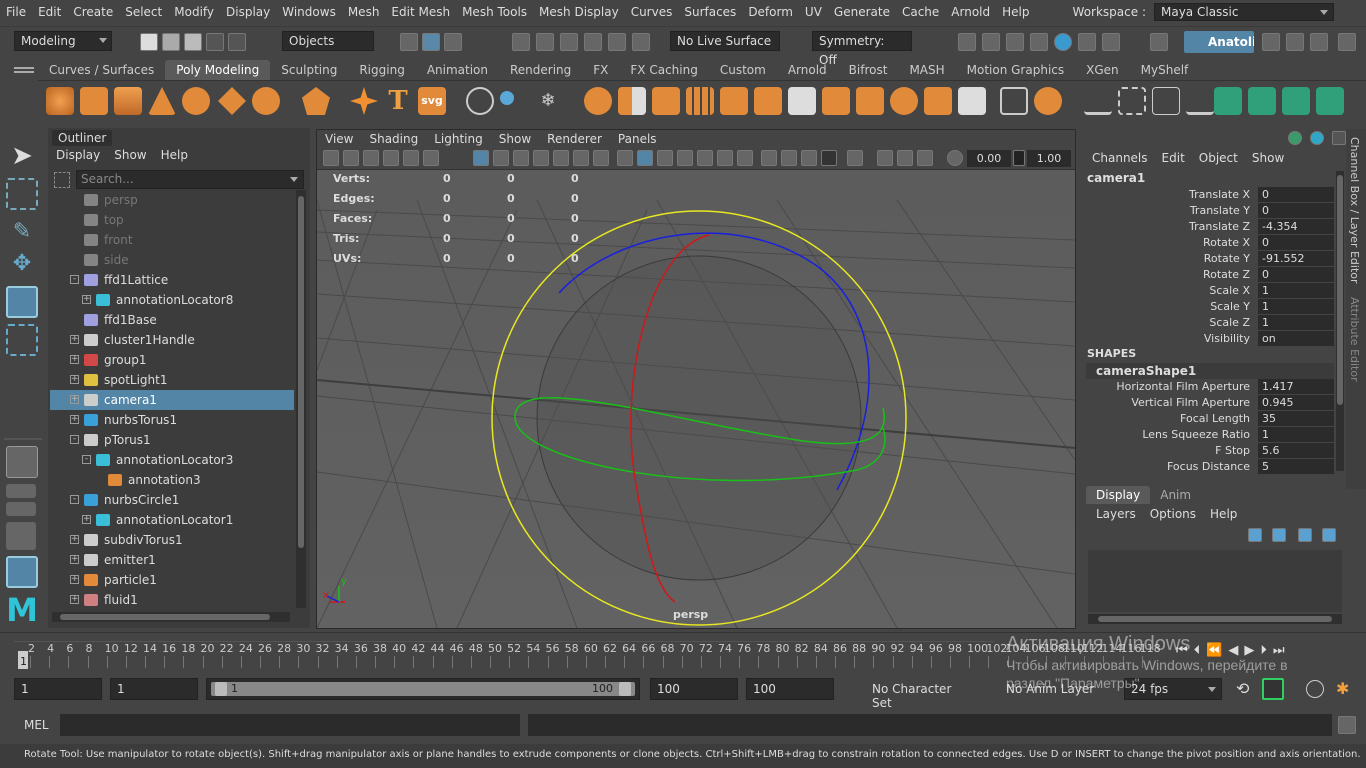 Image resolution: width=1366 pixels, height=768 pixels. Describe the element at coordinates (955, 158) in the screenshot. I see `exposure-icon` at that location.